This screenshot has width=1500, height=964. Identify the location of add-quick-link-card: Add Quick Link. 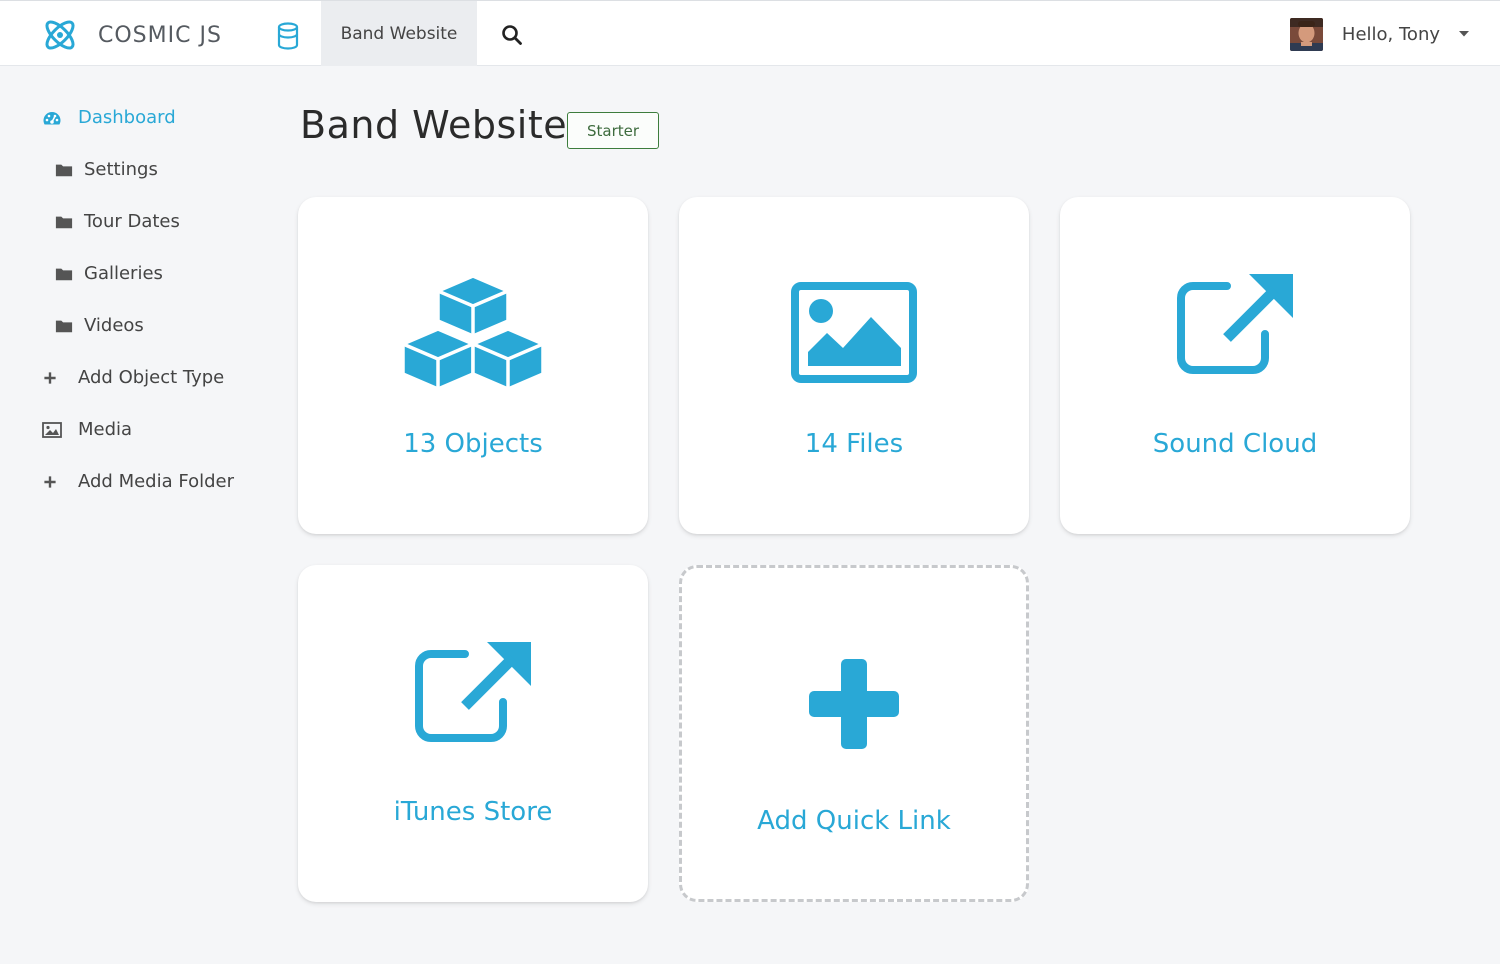
(854, 733).